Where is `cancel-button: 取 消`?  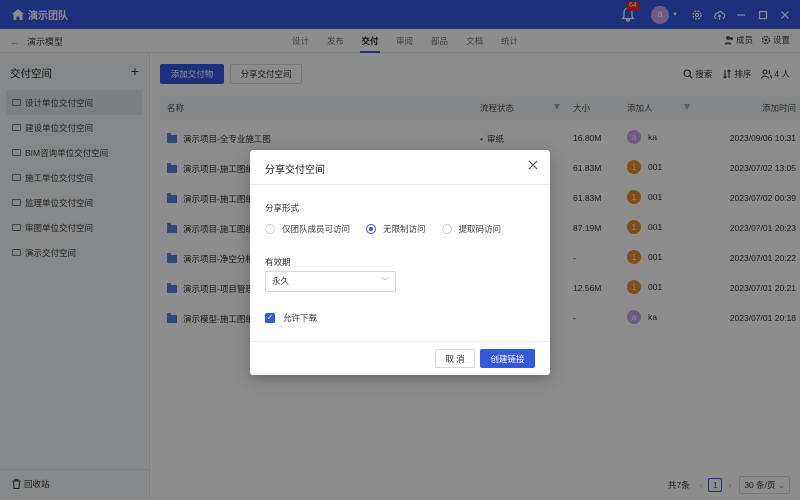
cancel-button: 取 消 is located at coordinates (455, 358).